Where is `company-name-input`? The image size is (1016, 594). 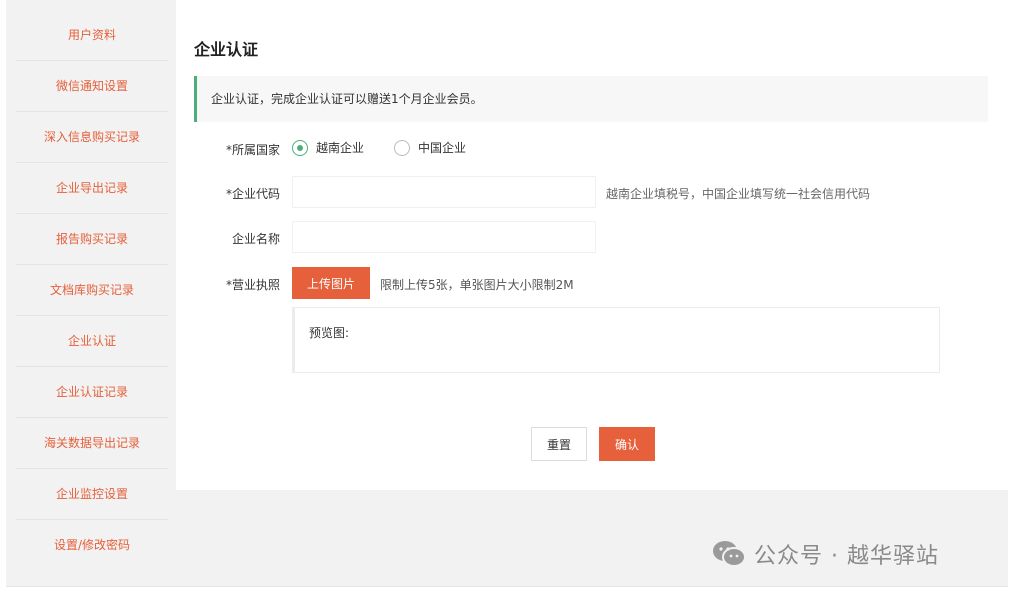 company-name-input is located at coordinates (444, 237).